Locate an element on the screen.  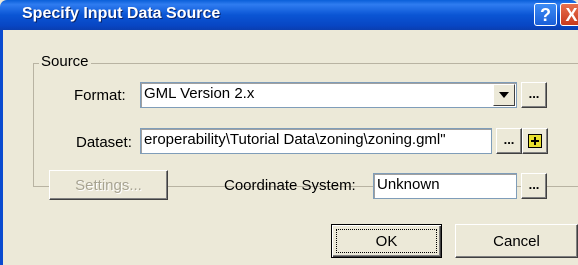
format-dropdown-button is located at coordinates (504, 95).